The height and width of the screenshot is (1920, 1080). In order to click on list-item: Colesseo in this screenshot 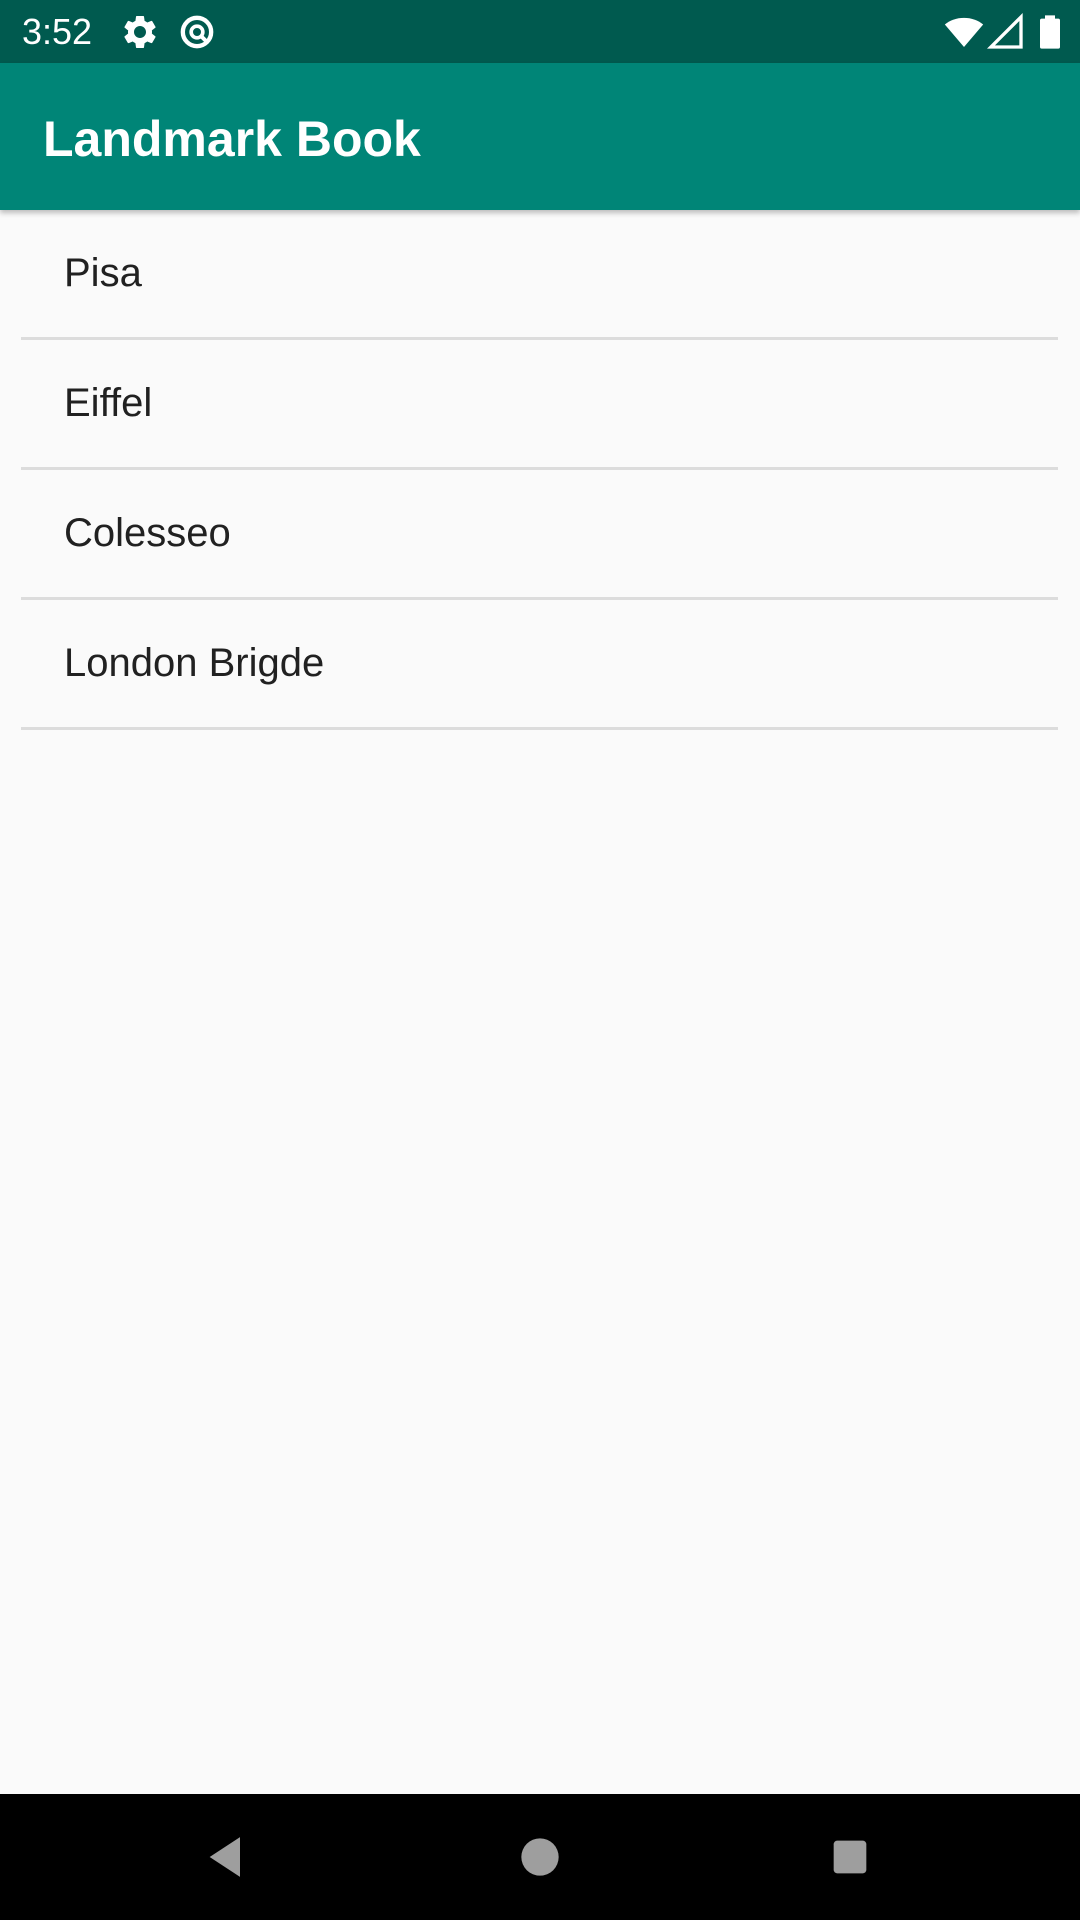, I will do `click(539, 535)`.